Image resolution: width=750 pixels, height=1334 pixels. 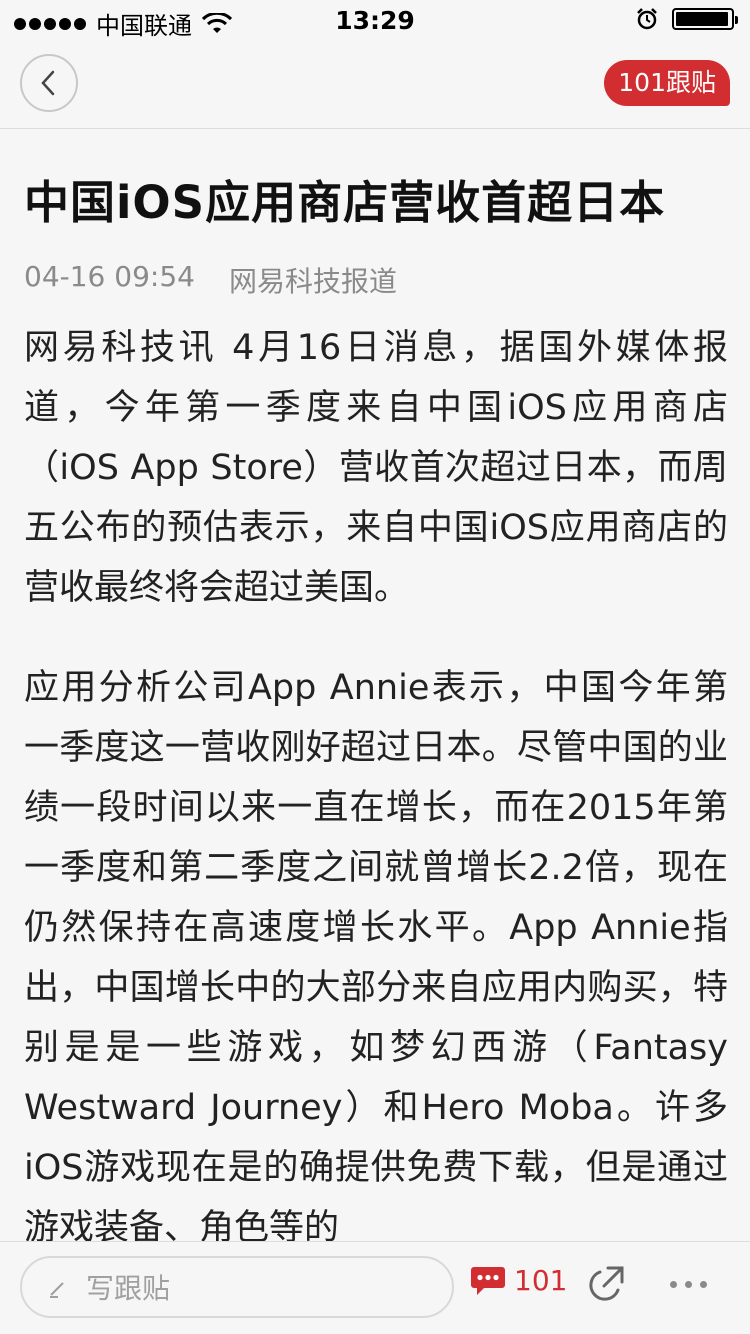 What do you see at coordinates (705, 19) in the screenshot?
I see `battery-icon` at bounding box center [705, 19].